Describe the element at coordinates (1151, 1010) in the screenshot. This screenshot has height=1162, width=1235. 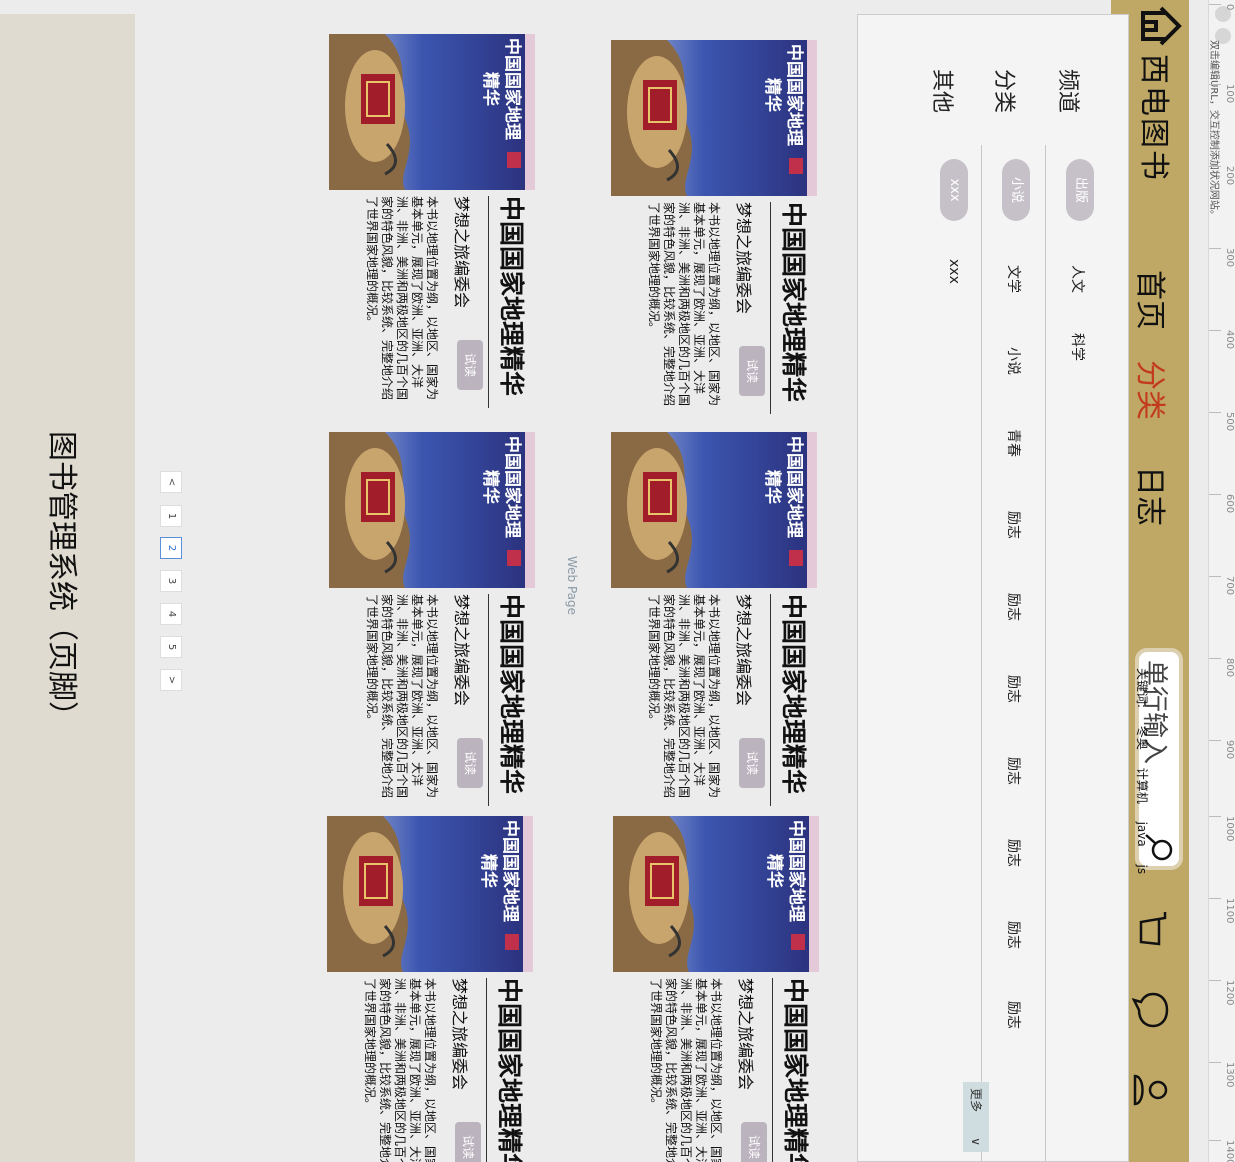
I see `message-icon` at that location.